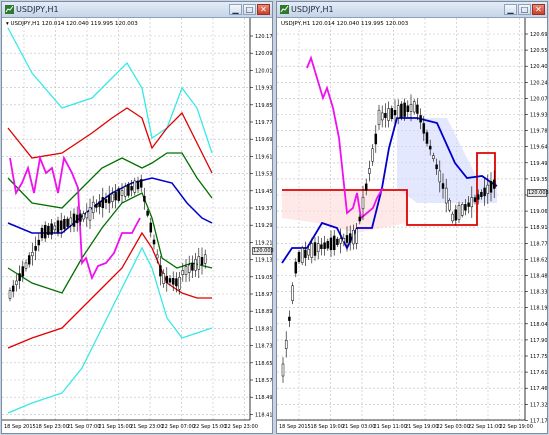 The height and width of the screenshot is (435, 549). Describe the element at coordinates (263, 329) in the screenshot. I see `price-axis-label: 118.810` at that location.